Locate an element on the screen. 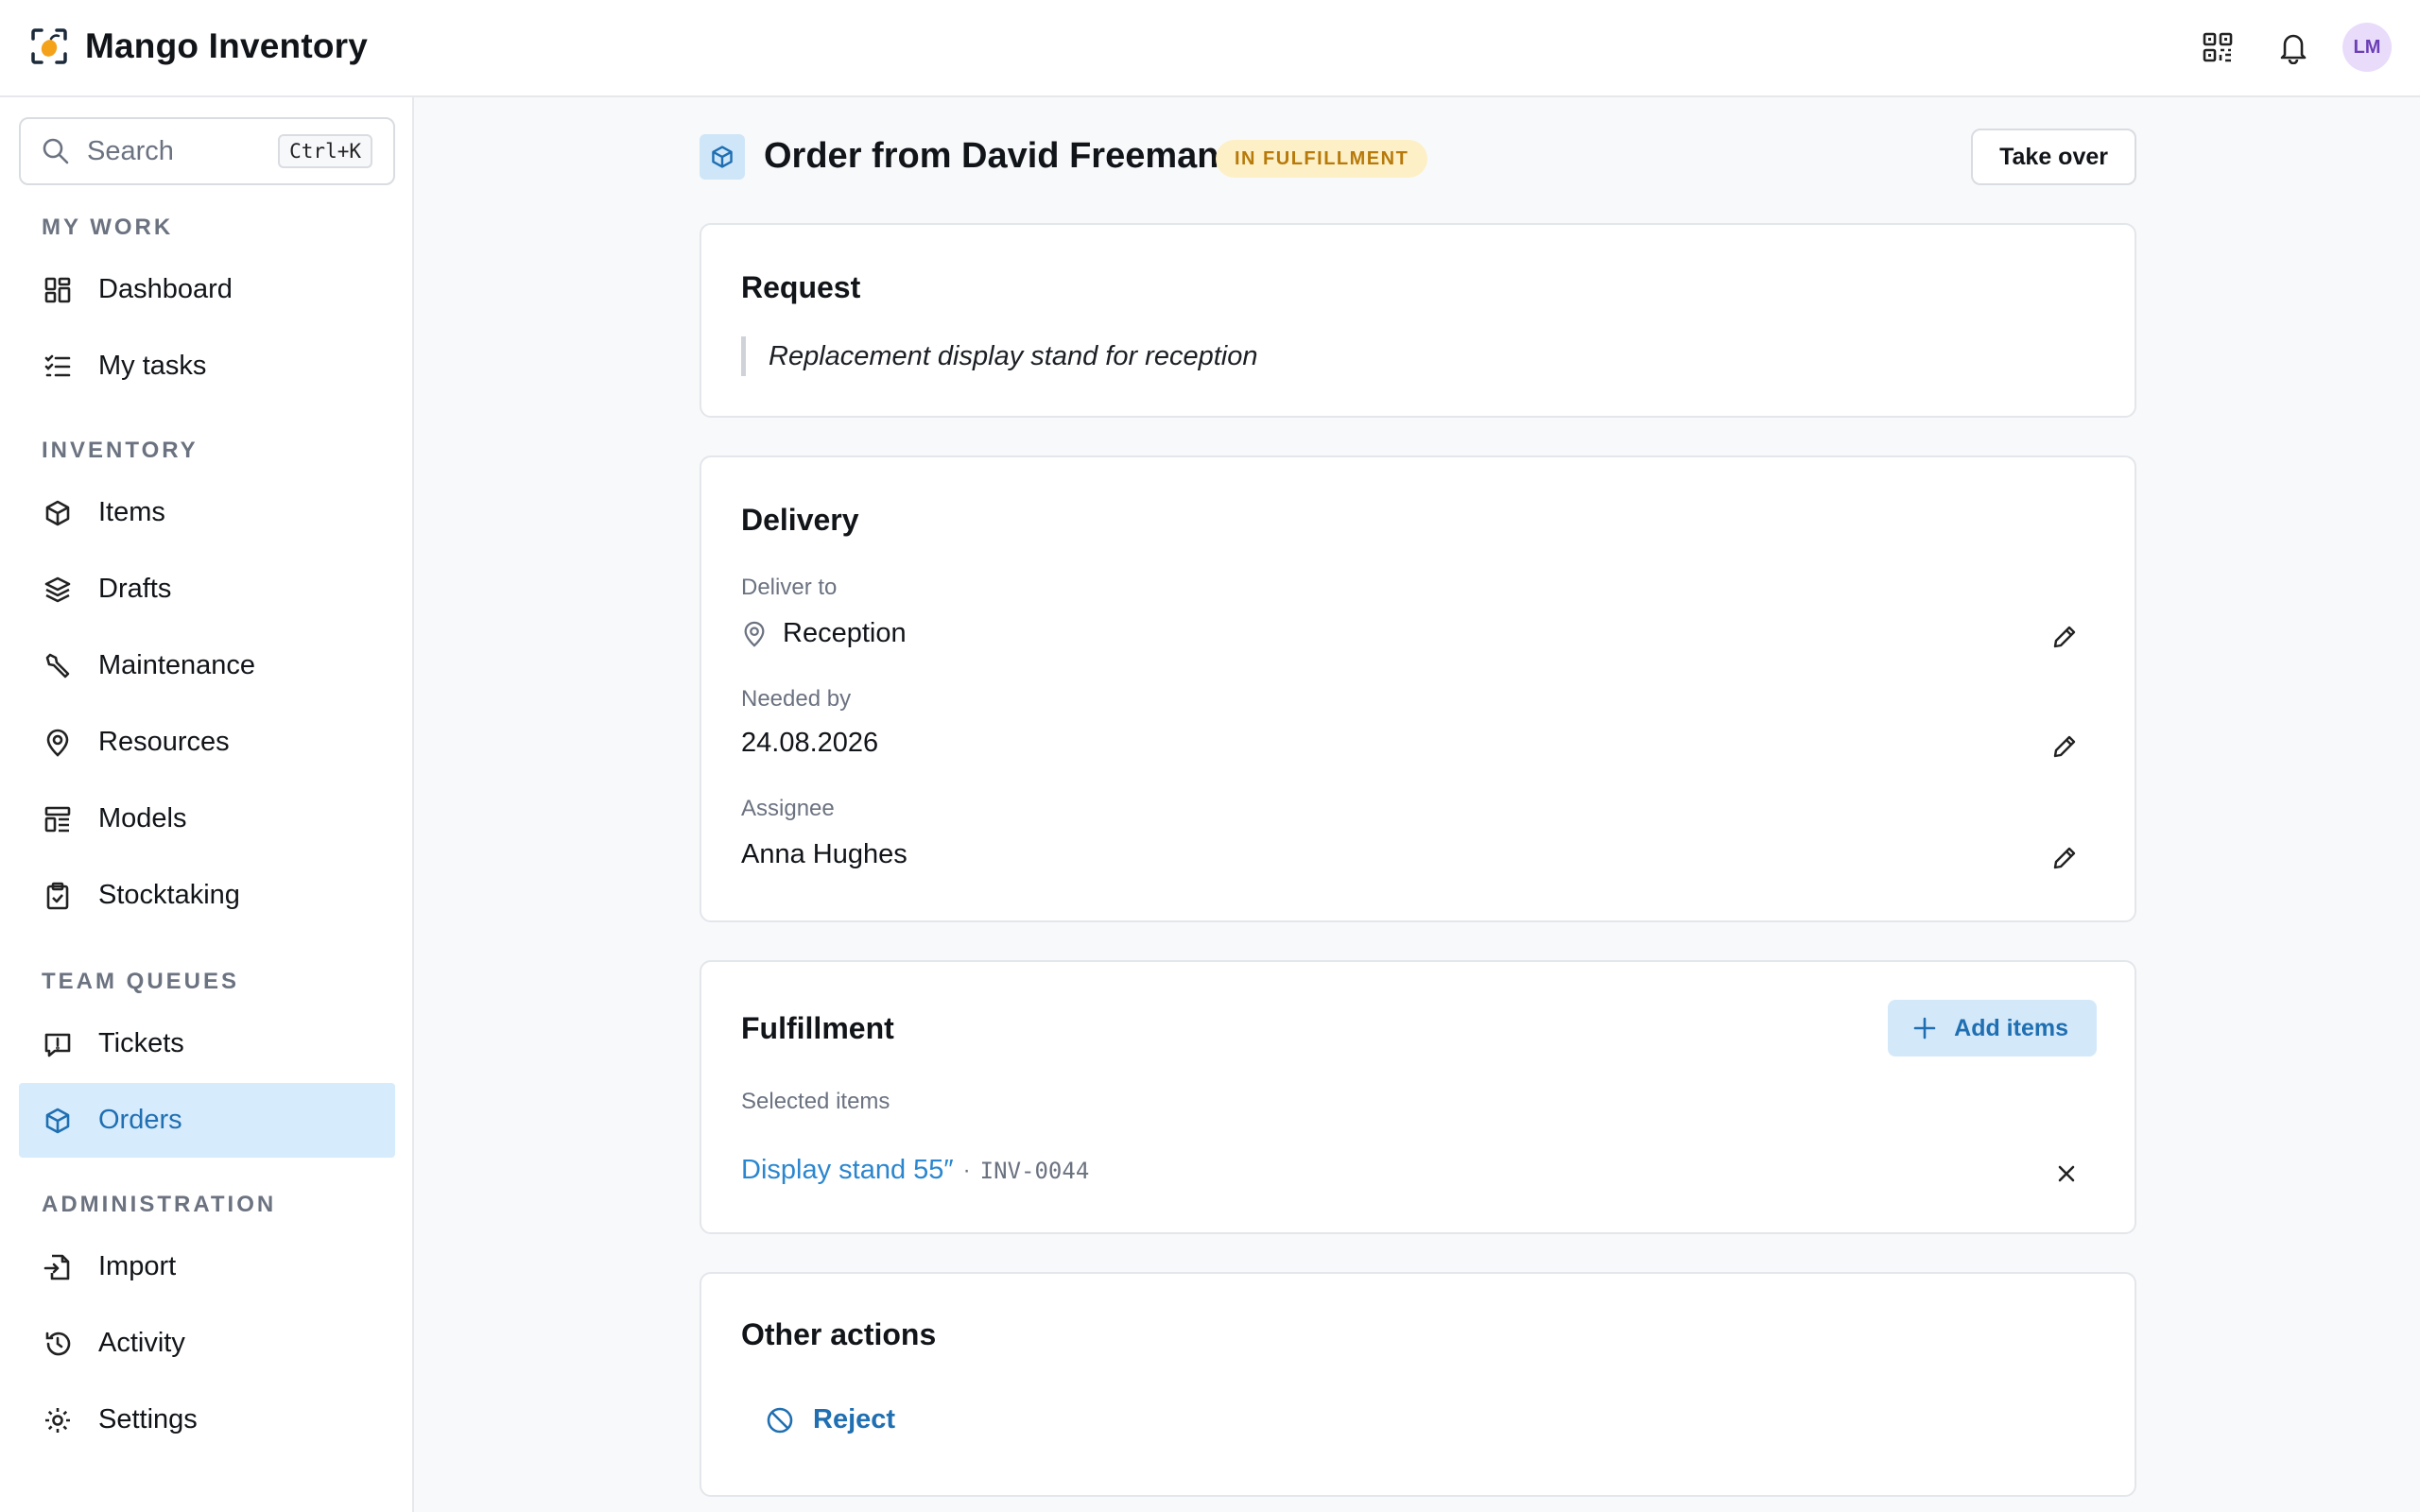 The image size is (2420, 1512). sidebar-item-orders: Orders is located at coordinates (207, 1120).